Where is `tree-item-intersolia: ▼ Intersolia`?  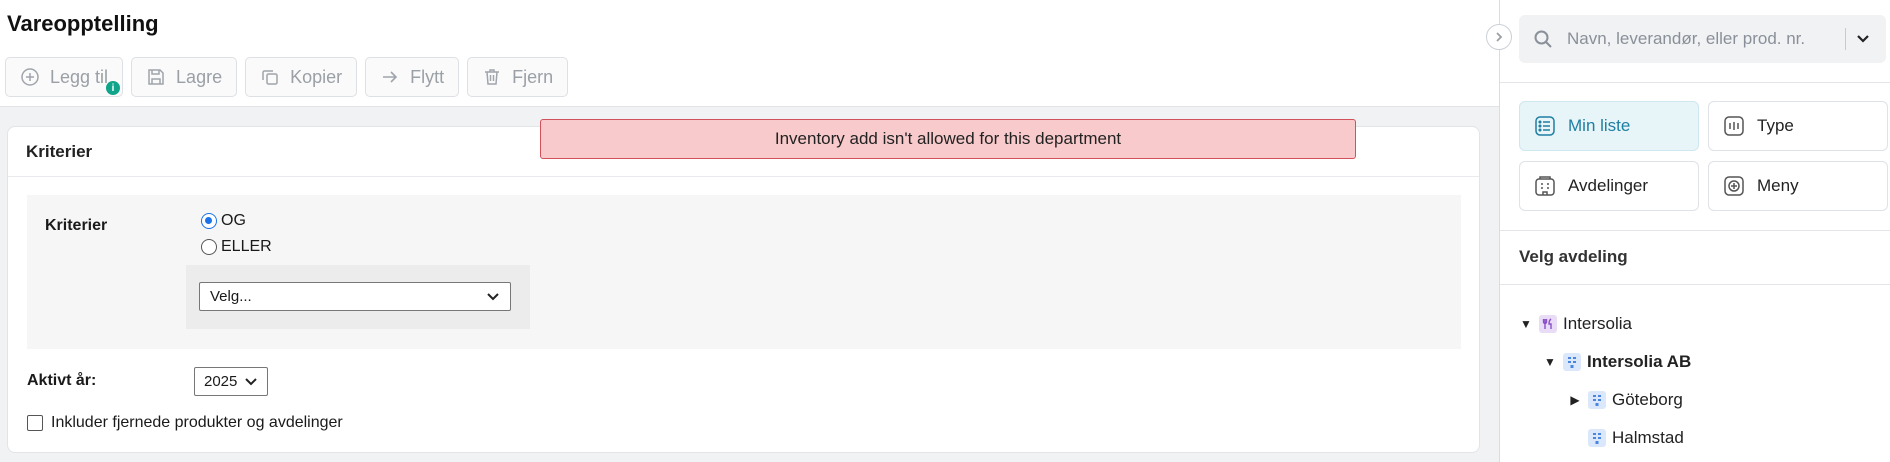 tree-item-intersolia: ▼ Intersolia is located at coordinates (1575, 324).